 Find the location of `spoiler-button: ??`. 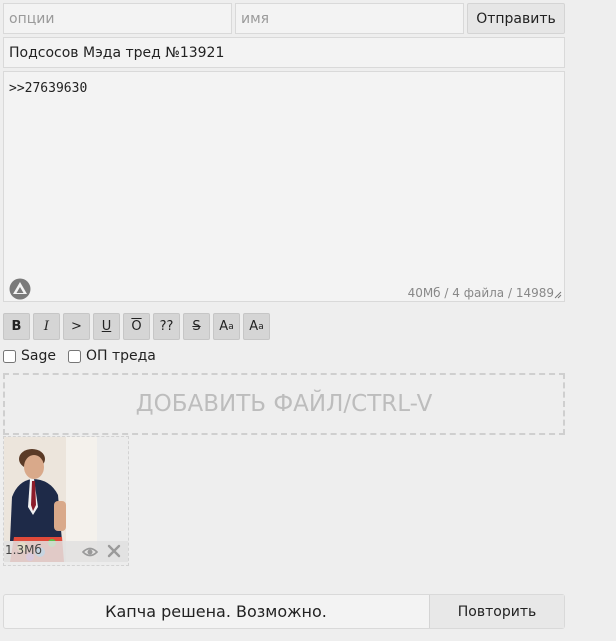

spoiler-button: ?? is located at coordinates (166, 326).